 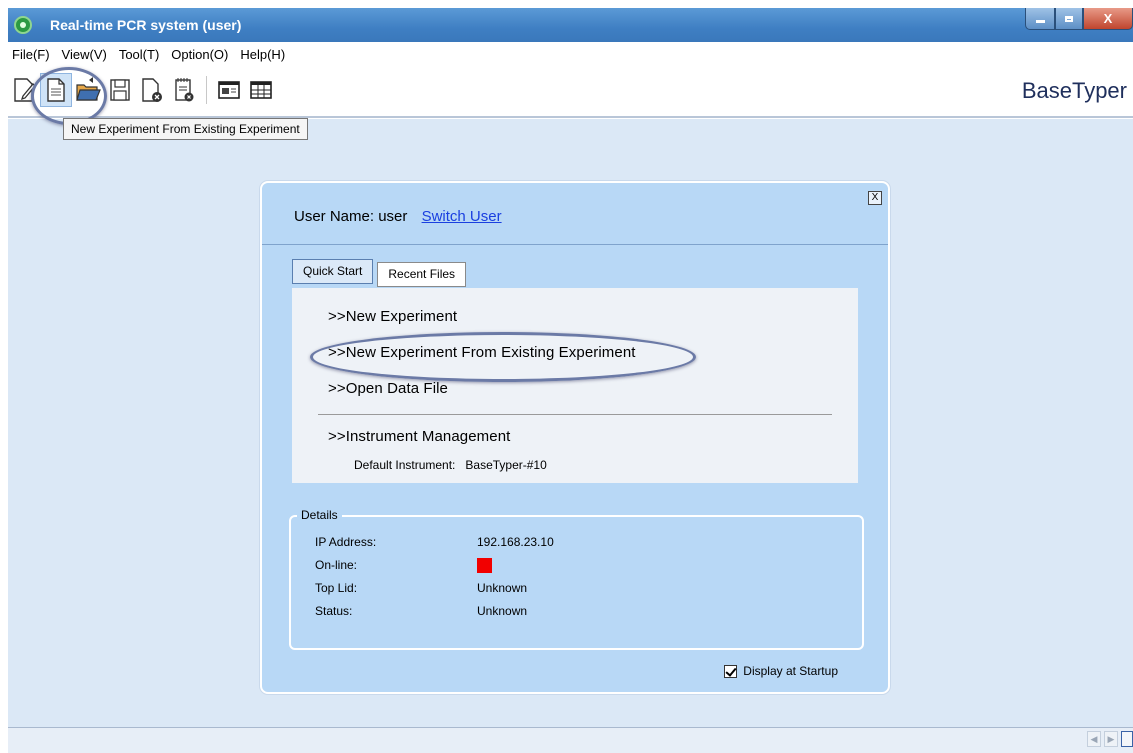 What do you see at coordinates (199, 55) in the screenshot?
I see `menu-option: Option(O)` at bounding box center [199, 55].